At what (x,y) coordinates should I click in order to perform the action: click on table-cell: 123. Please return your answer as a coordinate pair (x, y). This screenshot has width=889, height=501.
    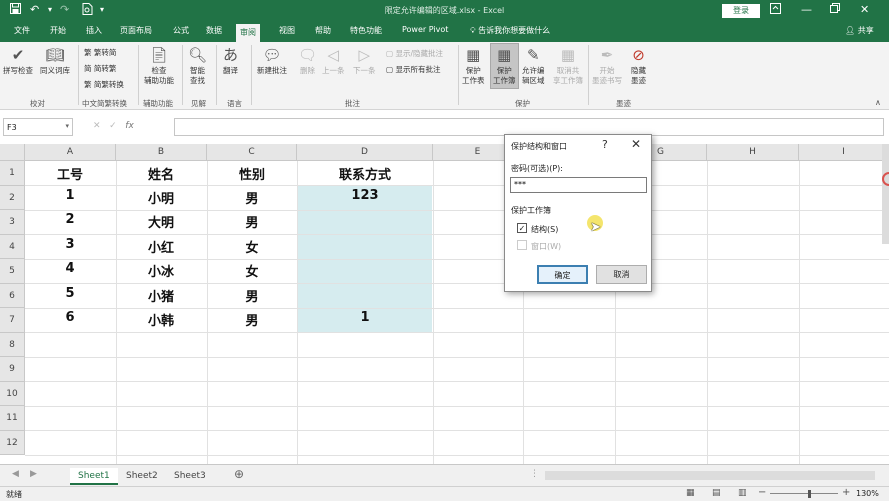
    Looking at the image, I should click on (365, 195).